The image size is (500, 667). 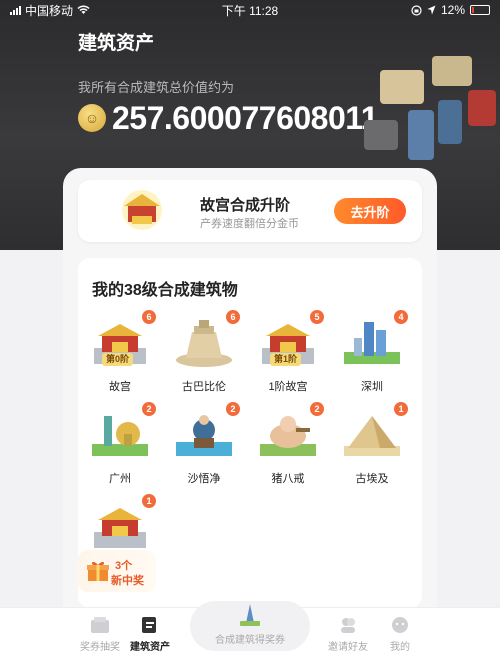 I want to click on merge-building-icon, so click(x=250, y=615).